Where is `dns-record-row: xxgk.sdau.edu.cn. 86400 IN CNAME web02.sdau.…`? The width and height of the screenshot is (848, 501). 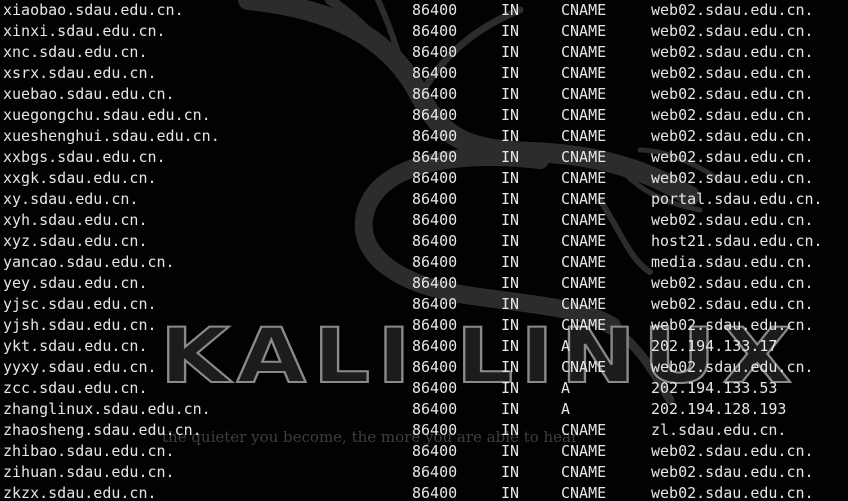 dns-record-row: xxgk.sdau.edu.cn. 86400 IN CNAME web02.sdau.… is located at coordinates (425, 178).